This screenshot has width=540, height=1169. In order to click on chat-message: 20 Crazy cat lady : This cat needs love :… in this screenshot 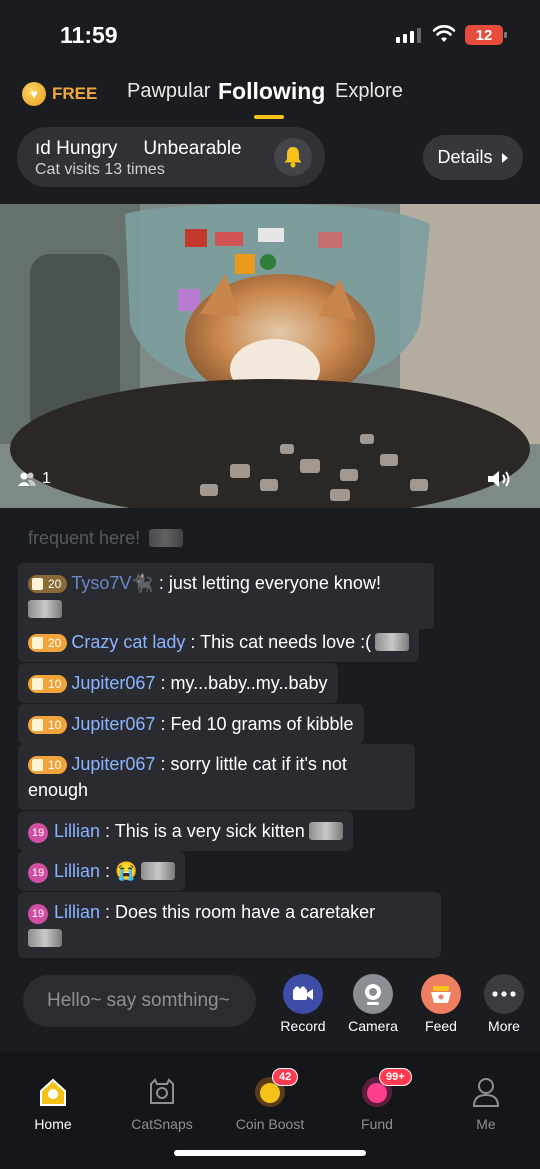, I will do `click(219, 642)`.